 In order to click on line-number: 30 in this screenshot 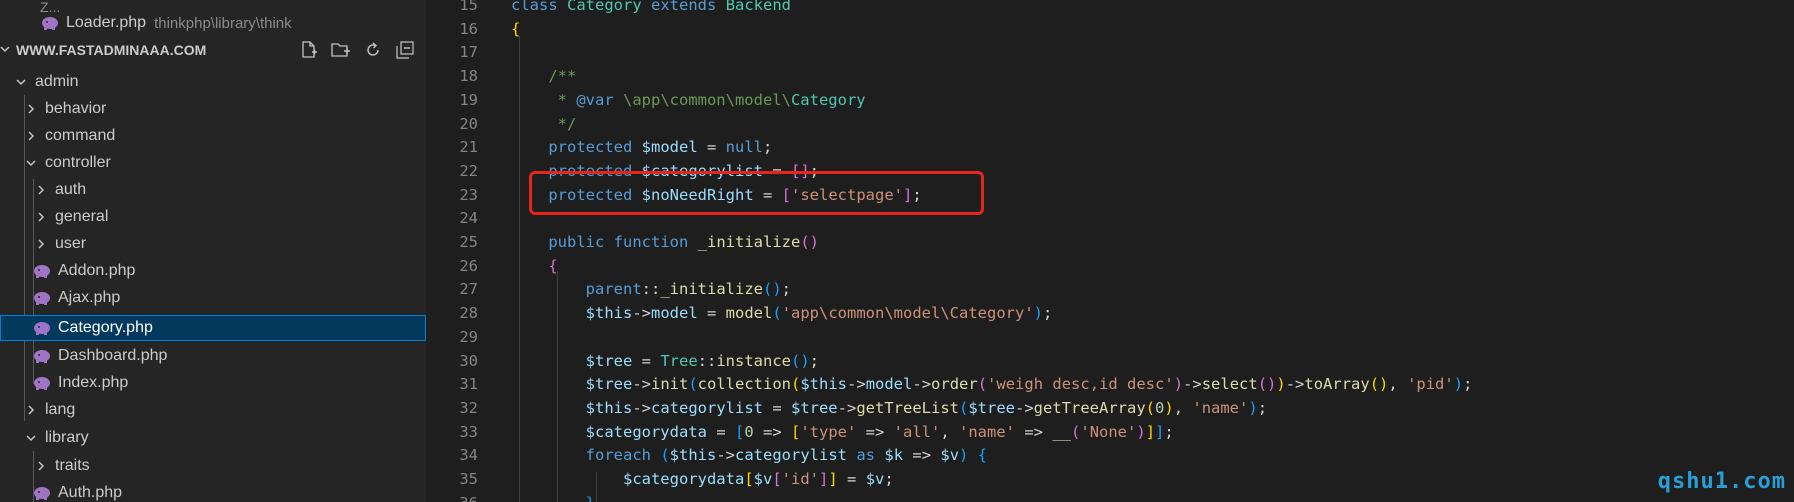, I will do `click(468, 360)`.